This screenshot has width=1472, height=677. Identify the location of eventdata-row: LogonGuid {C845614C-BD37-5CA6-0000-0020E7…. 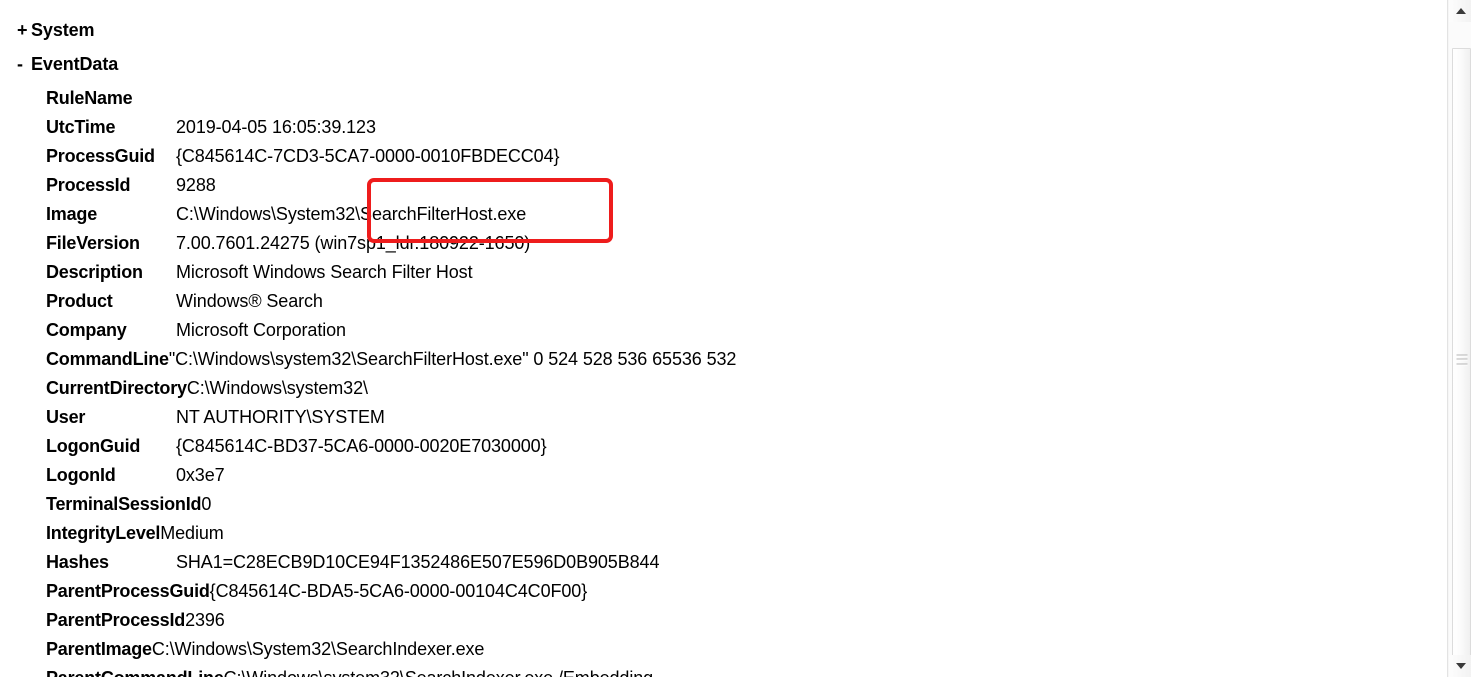
(296, 446).